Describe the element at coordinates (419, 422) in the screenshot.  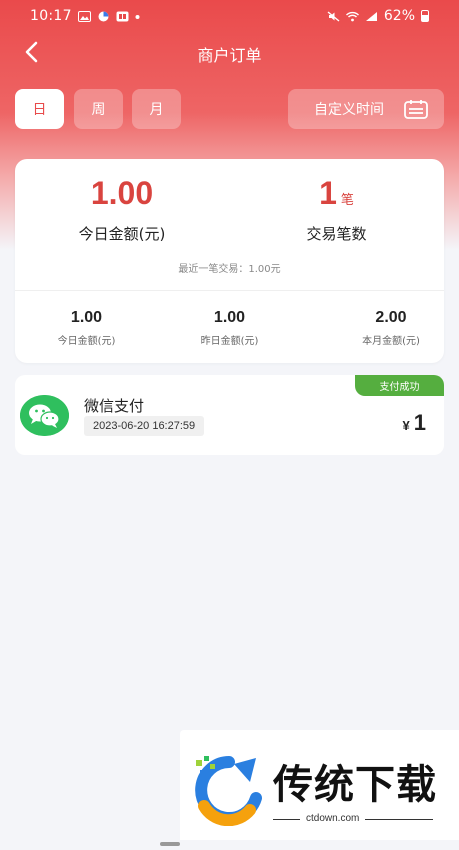
I see `order-amount-value: 1` at that location.